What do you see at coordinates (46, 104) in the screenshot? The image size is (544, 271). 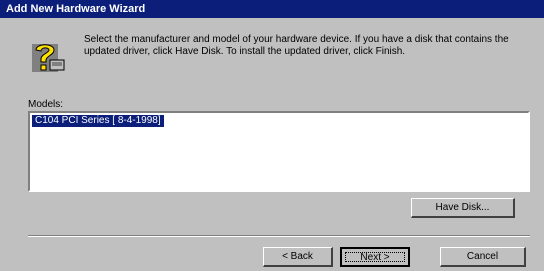 I see `models-label: Models:` at bounding box center [46, 104].